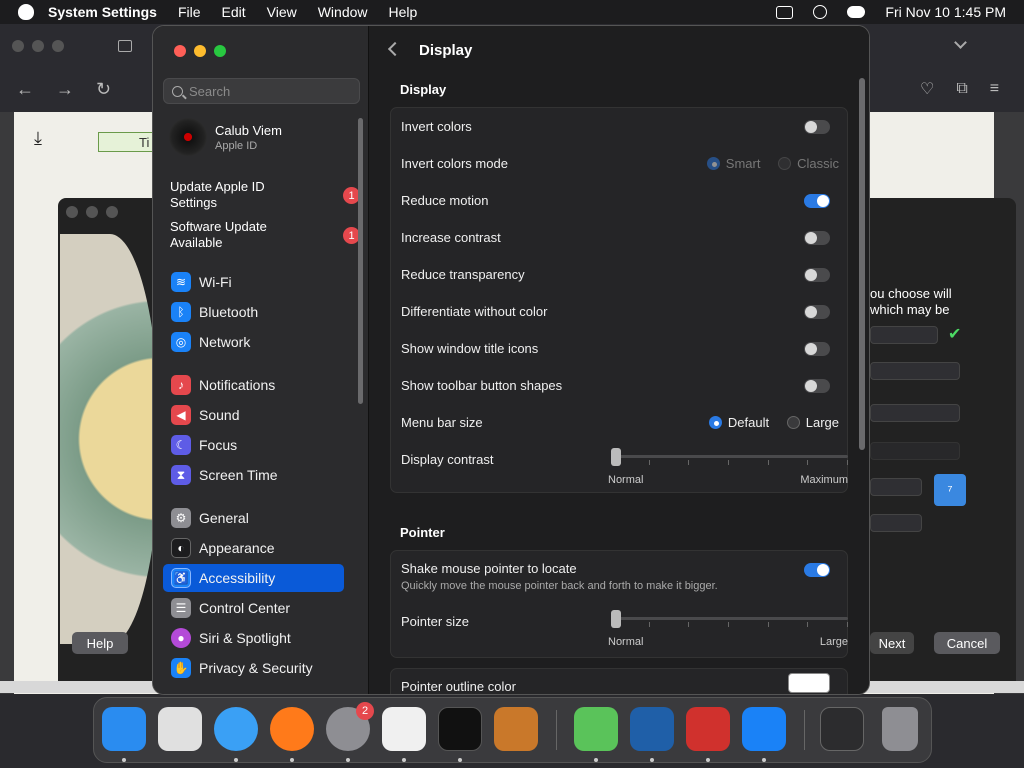 The image size is (1024, 768). Describe the element at coordinates (229, 312) in the screenshot. I see `sidebar-item-label: Bluetooth` at that location.